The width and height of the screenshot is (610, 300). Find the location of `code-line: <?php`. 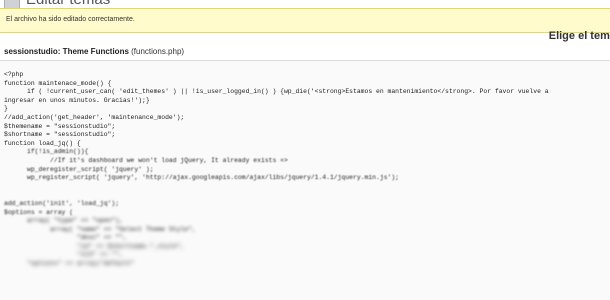

code-line: <?php is located at coordinates (14, 74).